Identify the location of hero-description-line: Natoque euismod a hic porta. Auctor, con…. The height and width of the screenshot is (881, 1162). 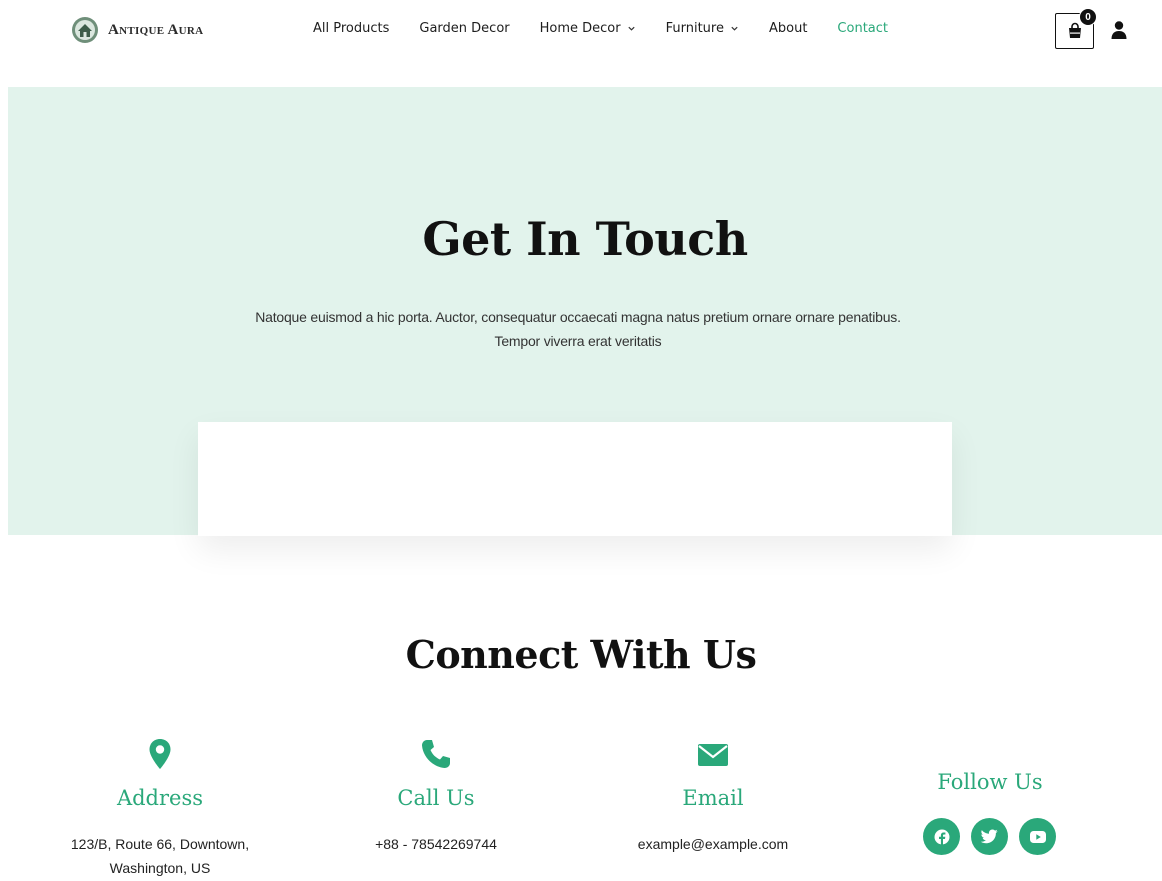
(578, 317).